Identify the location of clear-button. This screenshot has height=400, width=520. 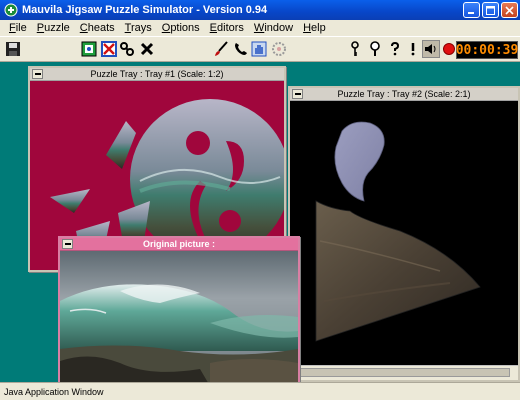
(109, 49).